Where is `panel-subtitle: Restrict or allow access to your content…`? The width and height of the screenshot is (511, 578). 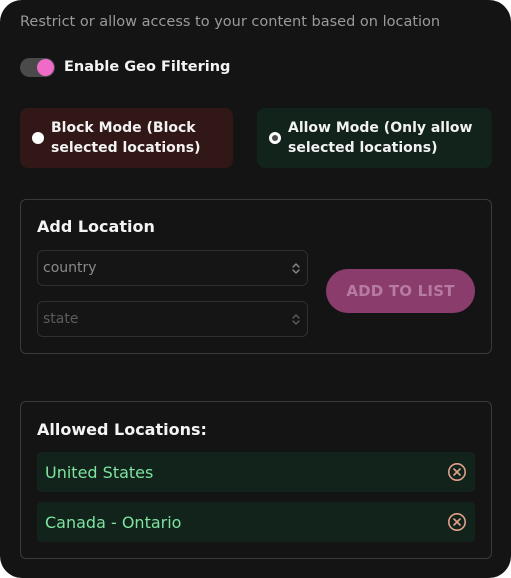 panel-subtitle: Restrict or allow access to your content… is located at coordinates (230, 22).